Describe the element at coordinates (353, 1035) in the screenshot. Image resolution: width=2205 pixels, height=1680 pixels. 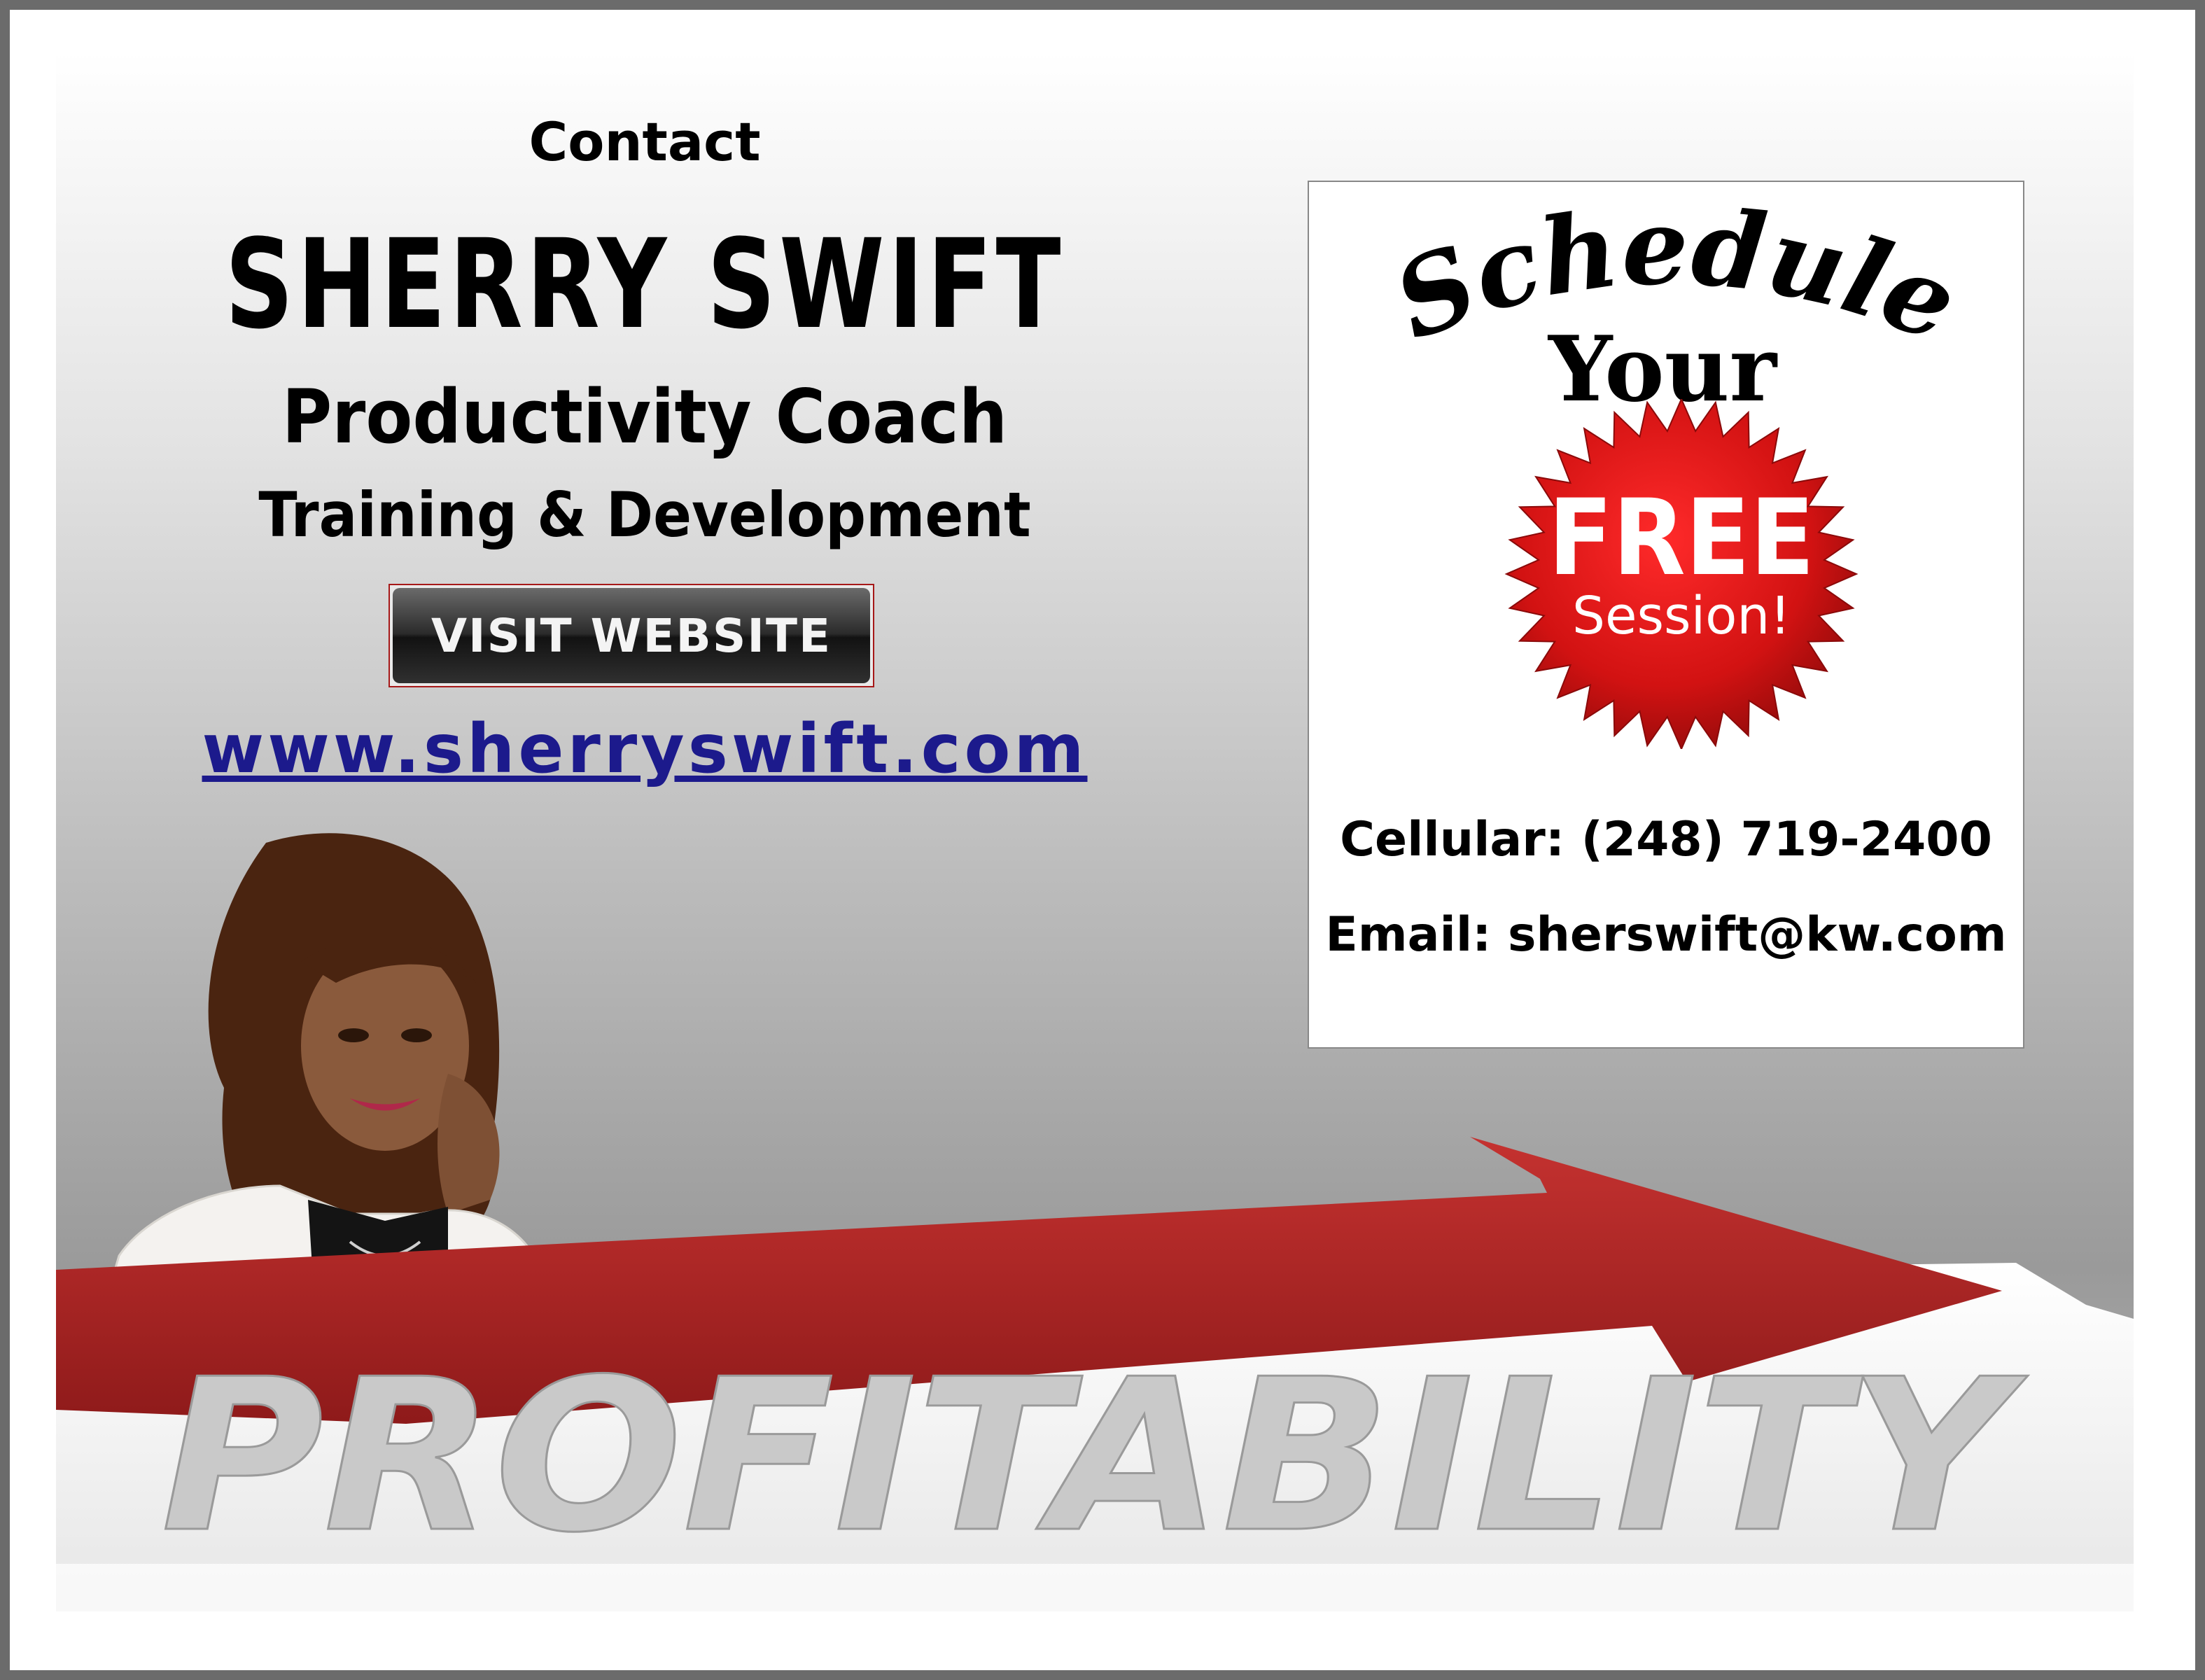
I see `left-eye` at that location.